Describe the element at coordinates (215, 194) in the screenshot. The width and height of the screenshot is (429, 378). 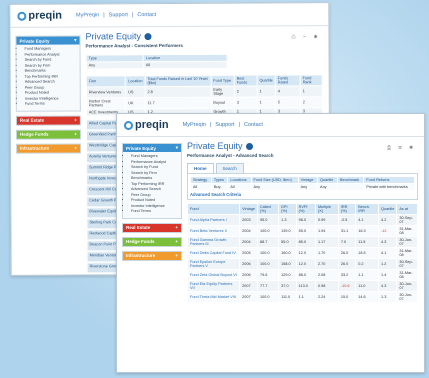
I see `section-title: Advanced Search Criteria` at that location.